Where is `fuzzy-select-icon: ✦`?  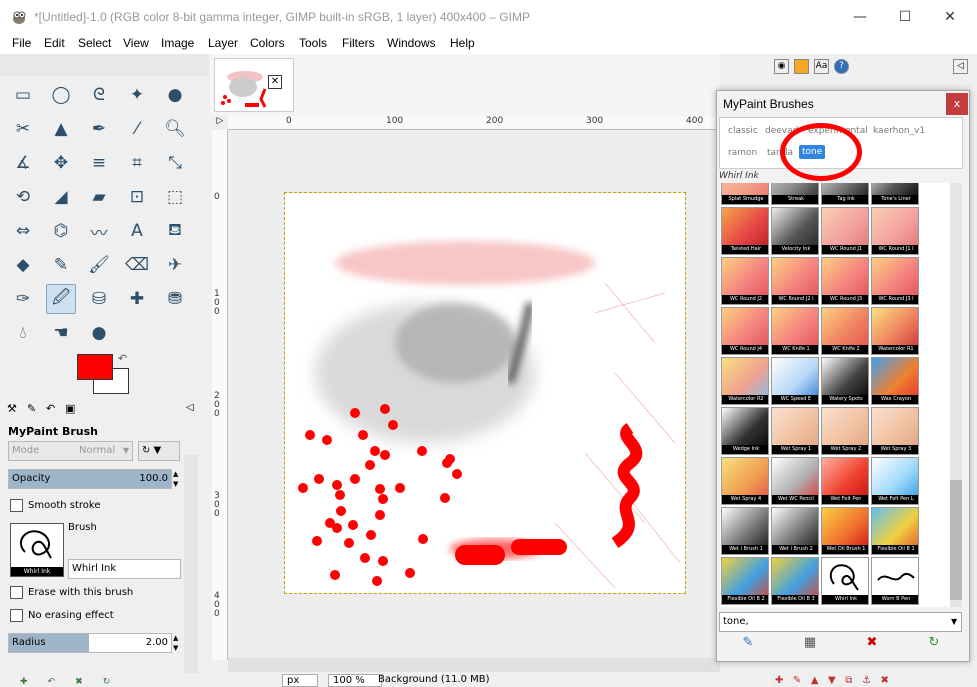 fuzzy-select-icon: ✦ is located at coordinates (137, 95).